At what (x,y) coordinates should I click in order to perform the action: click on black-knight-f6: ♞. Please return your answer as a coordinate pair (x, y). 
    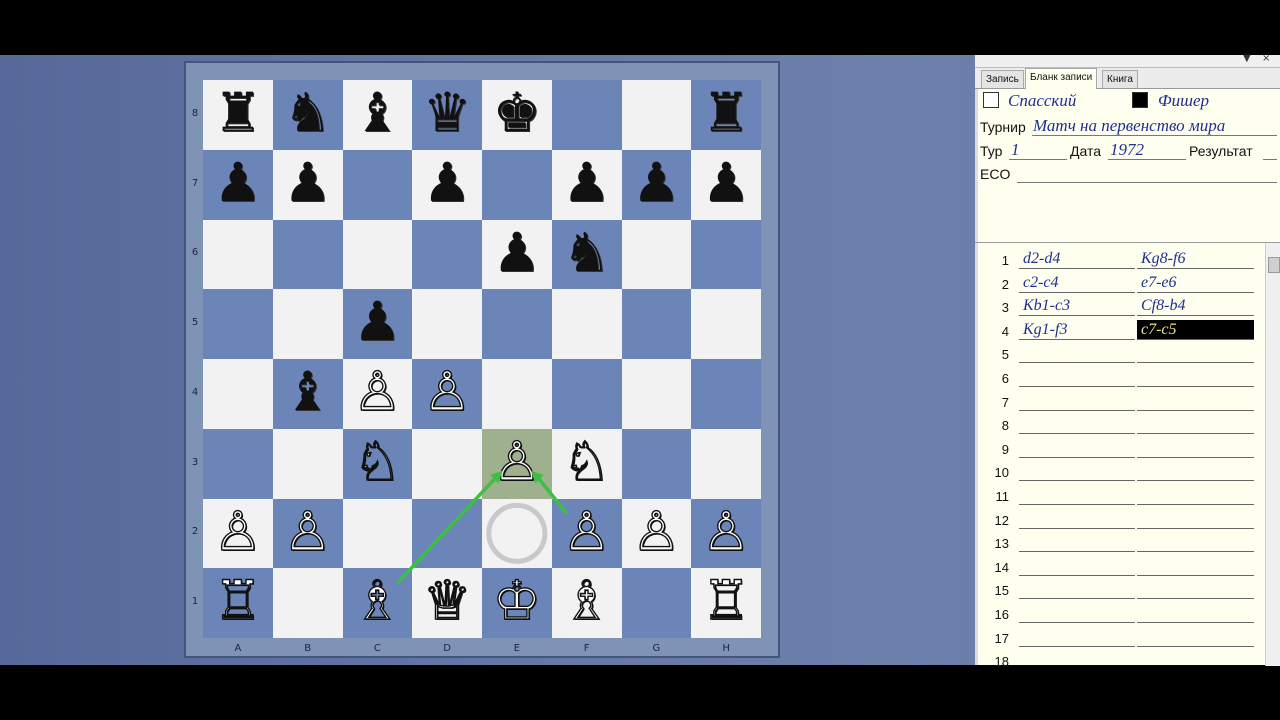
    Looking at the image, I should click on (587, 255).